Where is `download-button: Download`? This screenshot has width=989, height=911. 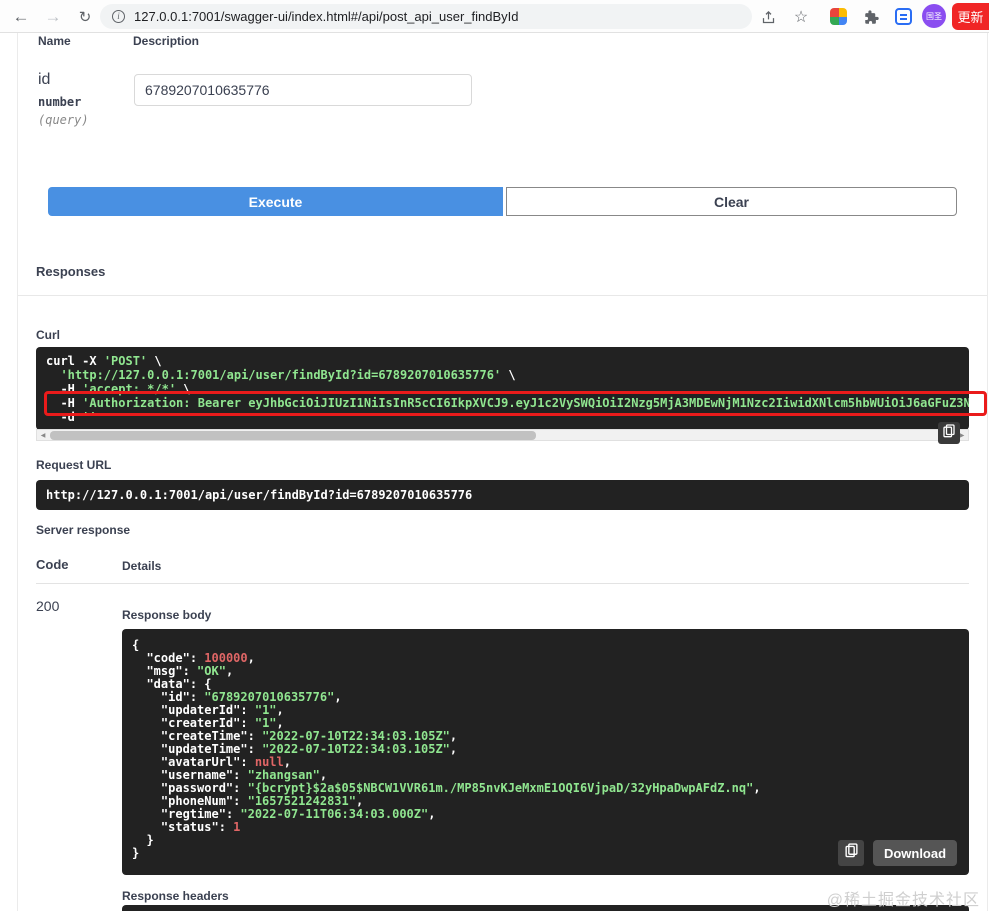 download-button: Download is located at coordinates (915, 853).